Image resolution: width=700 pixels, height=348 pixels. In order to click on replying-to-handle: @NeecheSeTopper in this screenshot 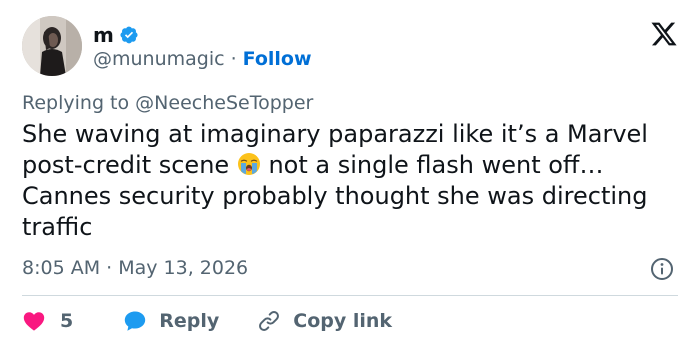, I will do `click(224, 103)`.